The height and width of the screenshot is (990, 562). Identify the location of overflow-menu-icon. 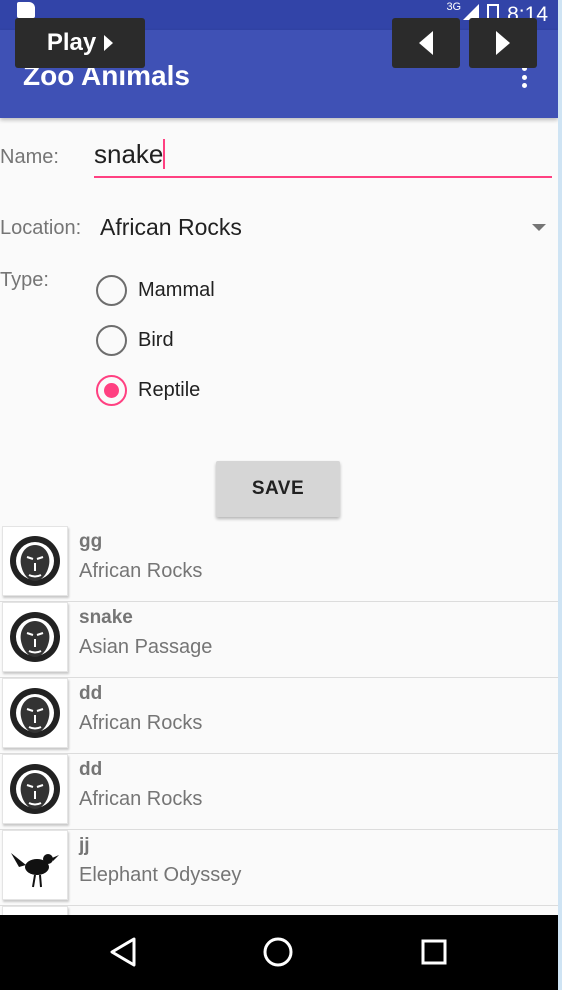
(525, 77).